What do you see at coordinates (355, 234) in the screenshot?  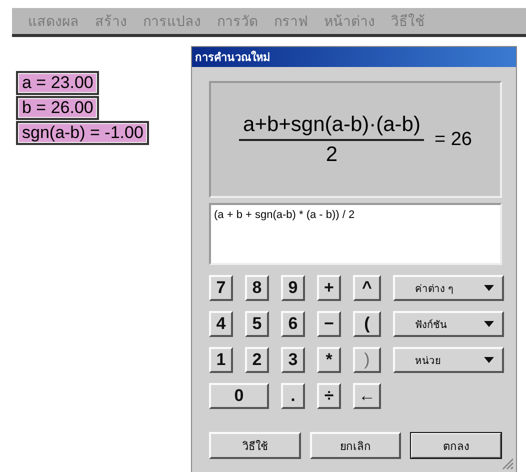 I see `expression-field: (a + b + sgn(a-b) * (a - b)) / 2` at bounding box center [355, 234].